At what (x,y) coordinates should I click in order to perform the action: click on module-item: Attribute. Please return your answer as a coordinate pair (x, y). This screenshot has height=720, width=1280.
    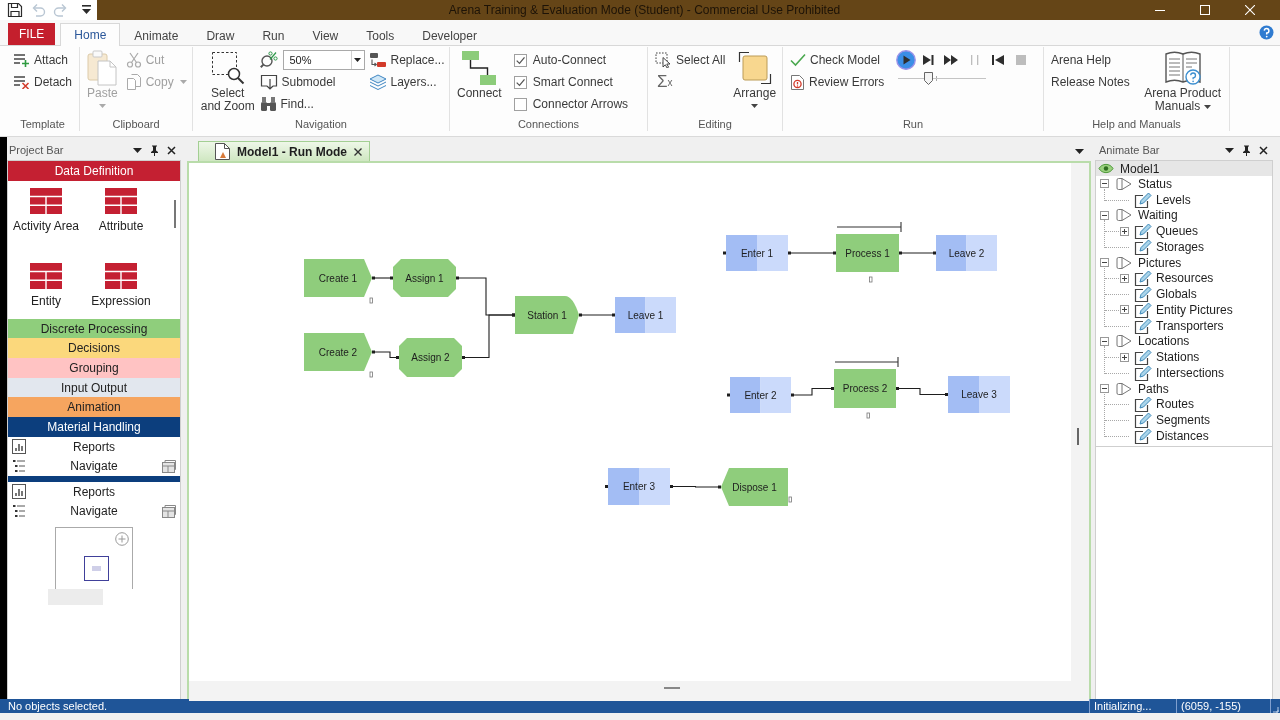
    Looking at the image, I should click on (121, 206).